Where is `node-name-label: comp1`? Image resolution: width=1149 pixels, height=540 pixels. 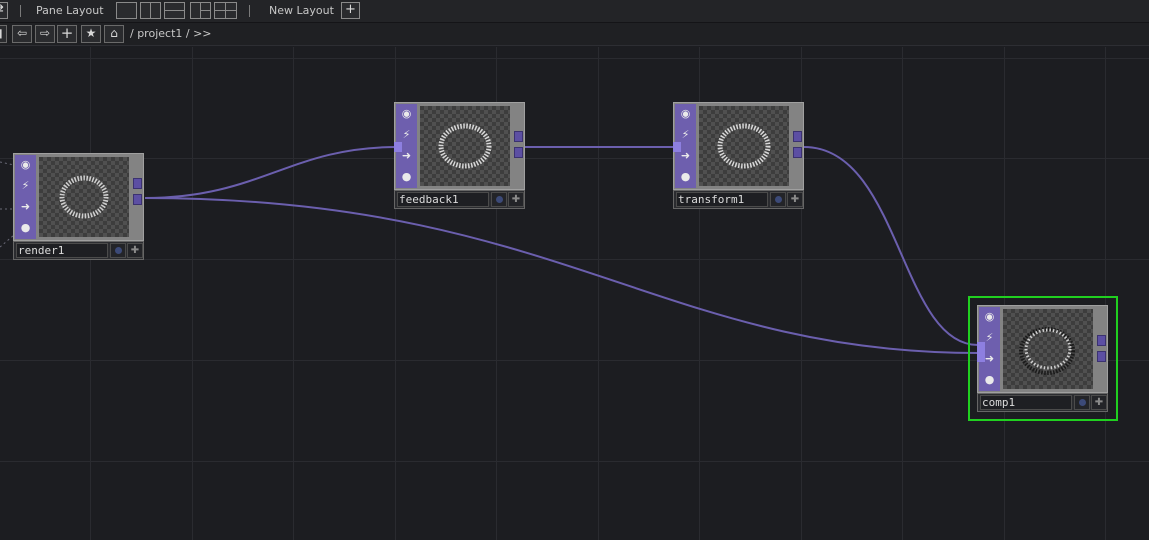 node-name-label: comp1 is located at coordinates (1026, 402).